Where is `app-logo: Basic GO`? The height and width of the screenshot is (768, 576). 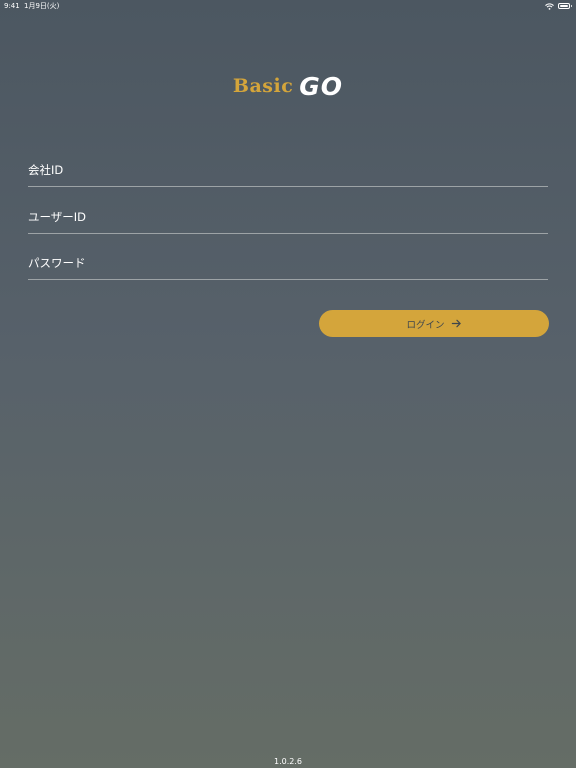
app-logo: Basic GO is located at coordinates (288, 86).